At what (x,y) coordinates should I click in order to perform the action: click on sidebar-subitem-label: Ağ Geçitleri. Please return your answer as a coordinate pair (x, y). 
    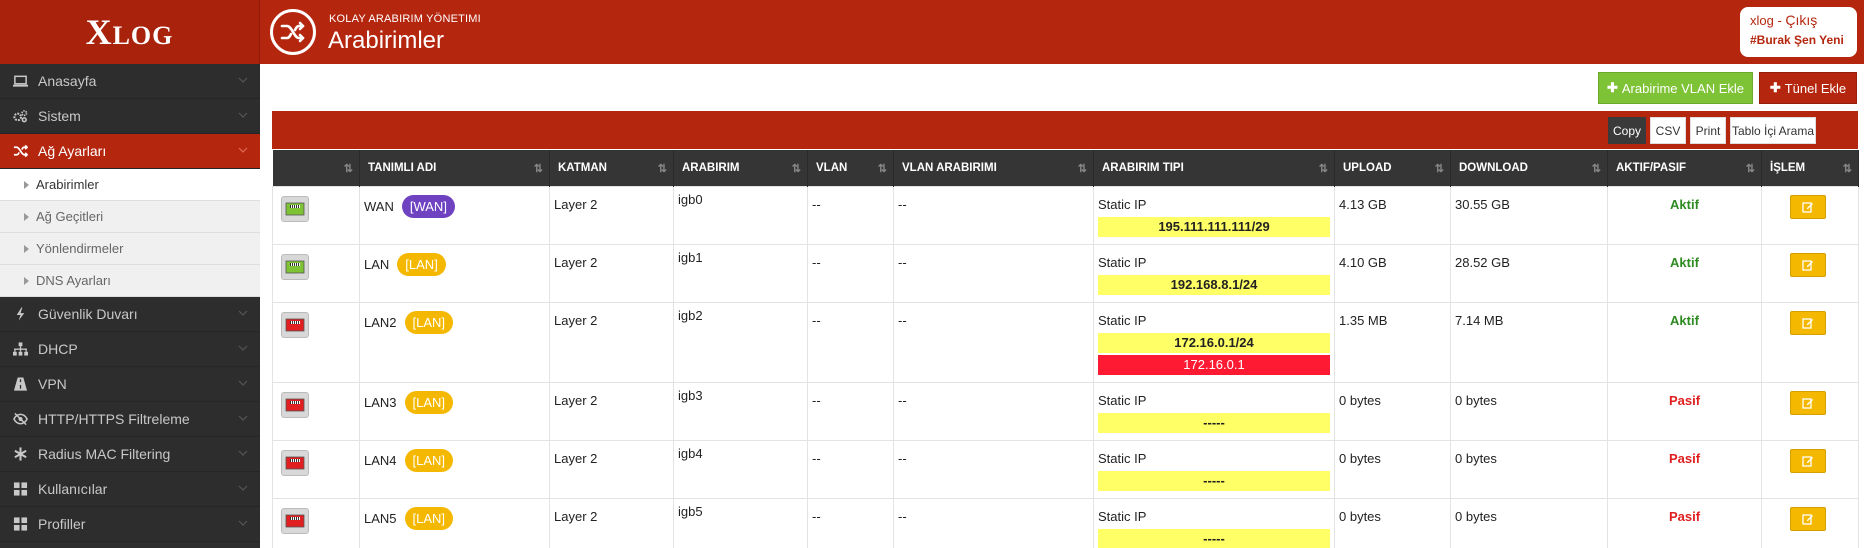
    Looking at the image, I should click on (70, 216).